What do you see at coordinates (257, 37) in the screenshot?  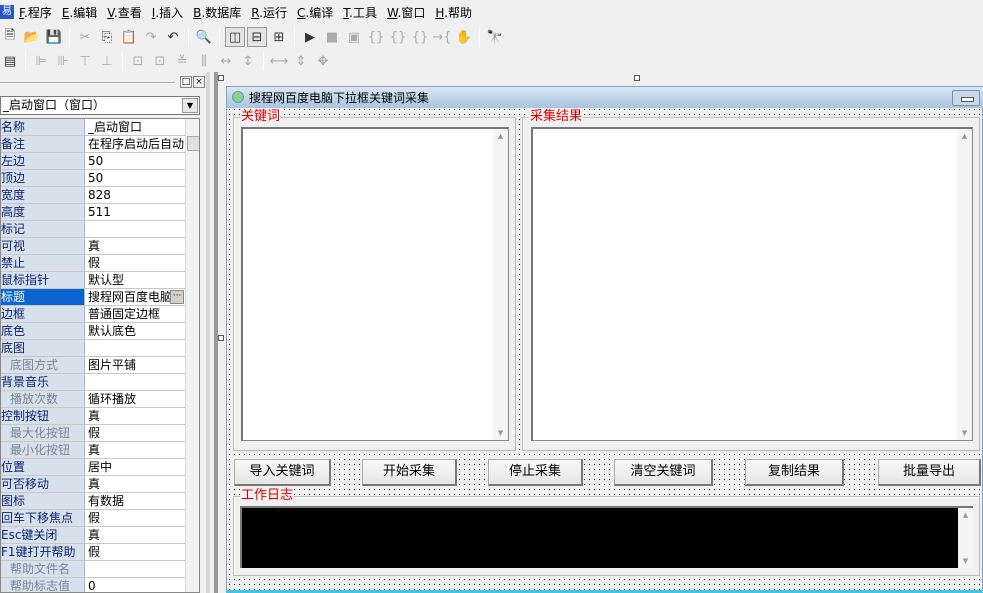 I see `layout-bottom-icon: ⊟` at bounding box center [257, 37].